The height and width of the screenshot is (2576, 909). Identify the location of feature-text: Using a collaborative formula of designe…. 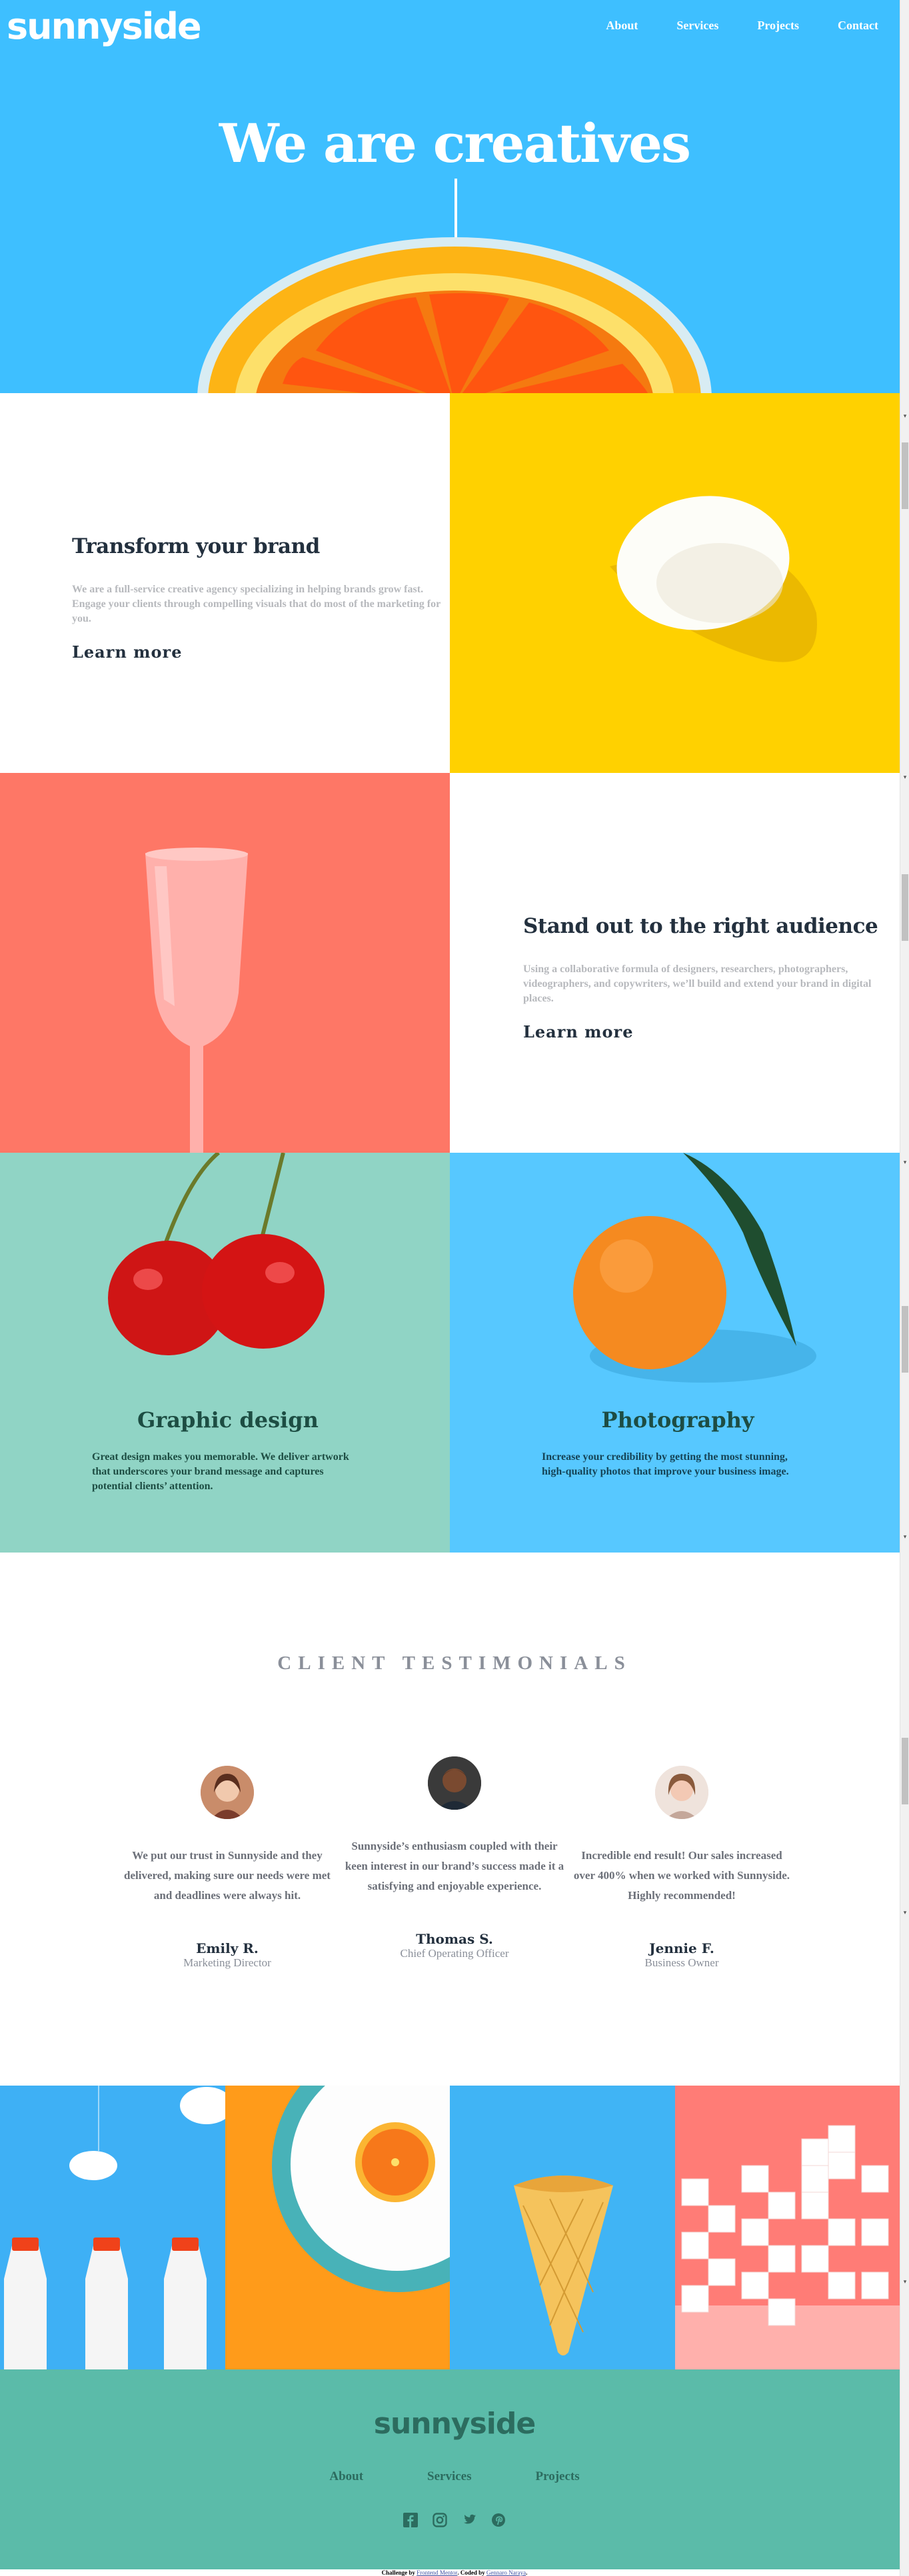
(698, 984).